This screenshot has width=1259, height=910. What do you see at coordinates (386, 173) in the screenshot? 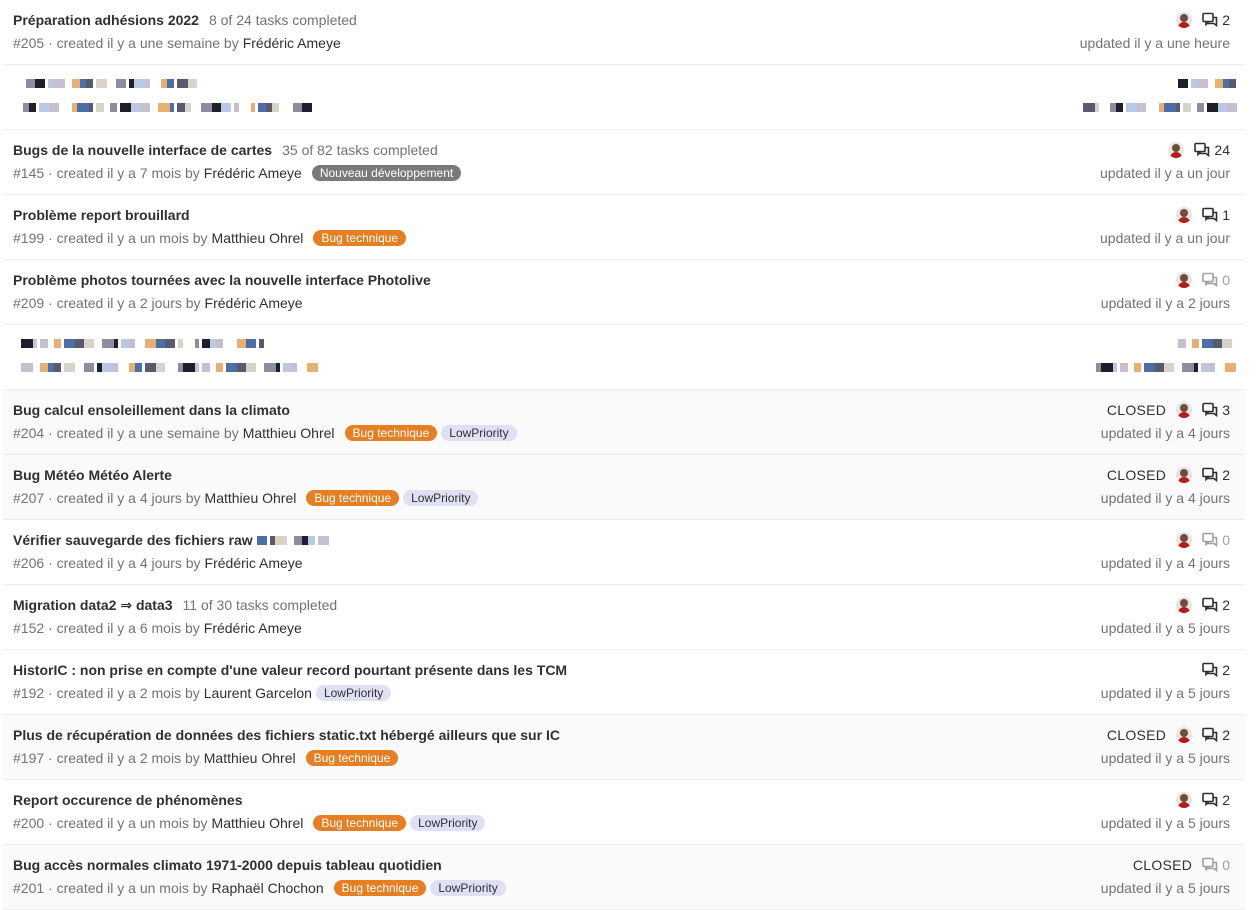
I see `issue-label: Nouveau développement` at bounding box center [386, 173].